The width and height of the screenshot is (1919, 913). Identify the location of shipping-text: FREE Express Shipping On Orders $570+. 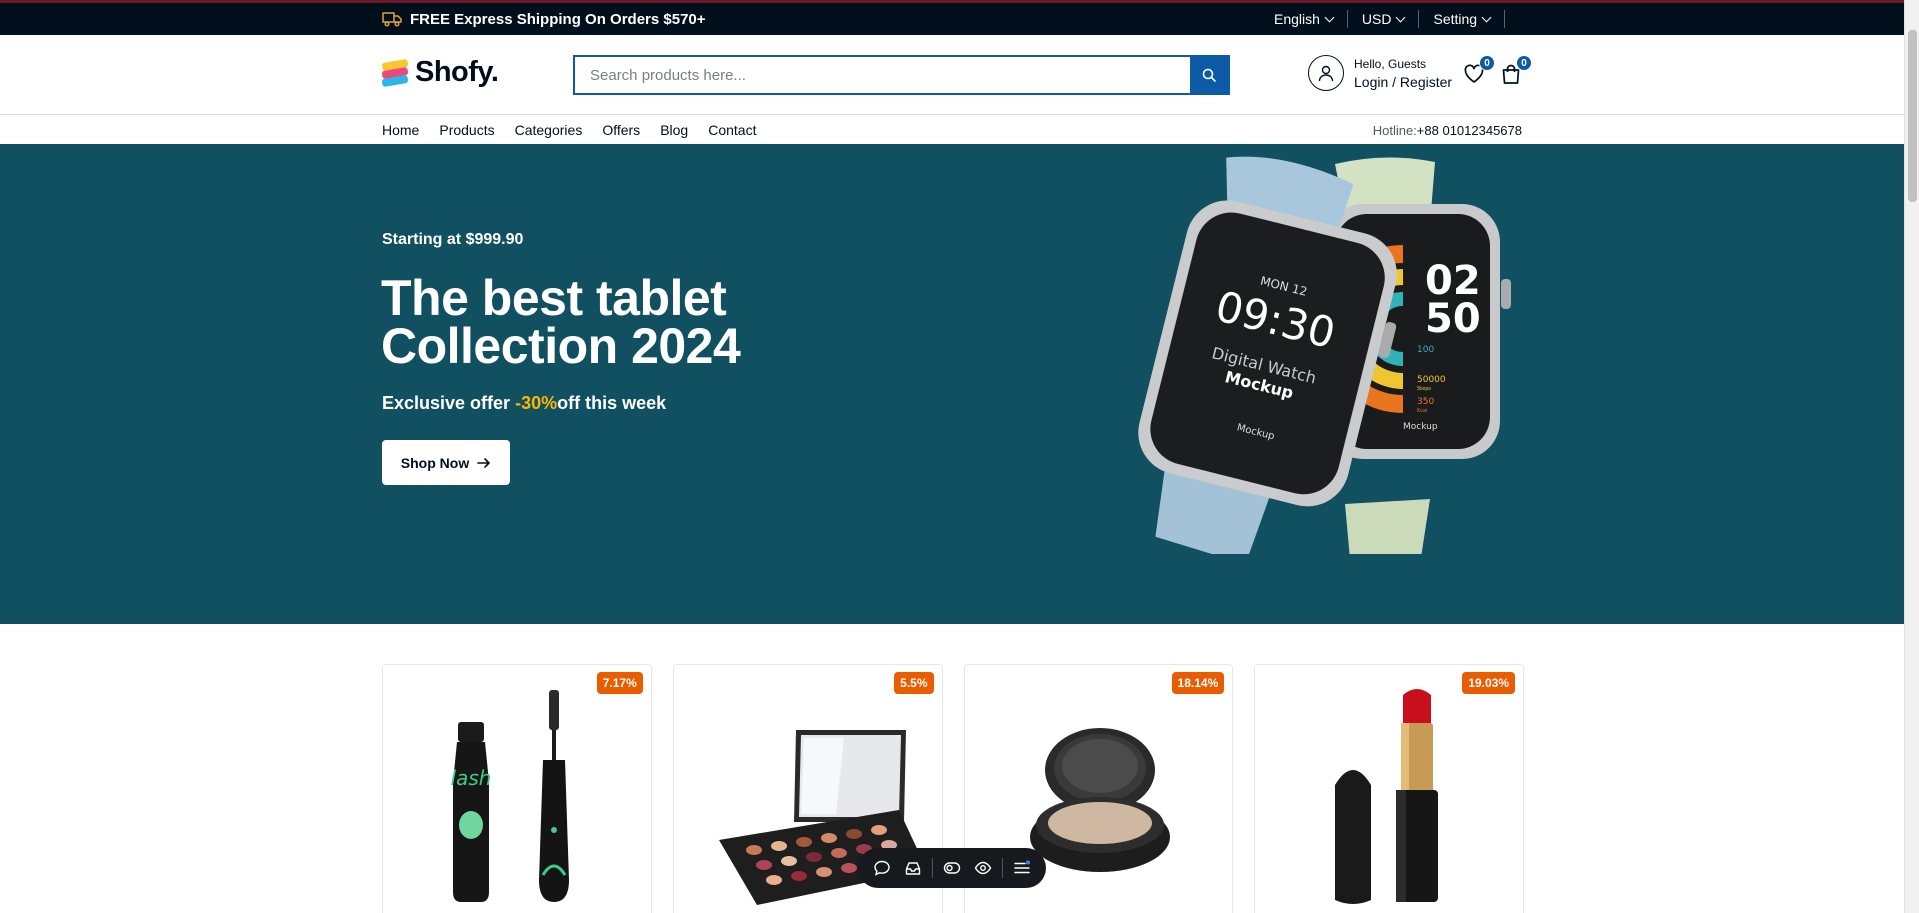
(558, 19).